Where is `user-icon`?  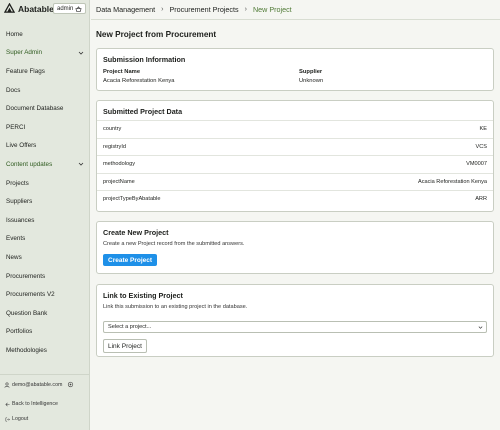 user-icon is located at coordinates (7, 384).